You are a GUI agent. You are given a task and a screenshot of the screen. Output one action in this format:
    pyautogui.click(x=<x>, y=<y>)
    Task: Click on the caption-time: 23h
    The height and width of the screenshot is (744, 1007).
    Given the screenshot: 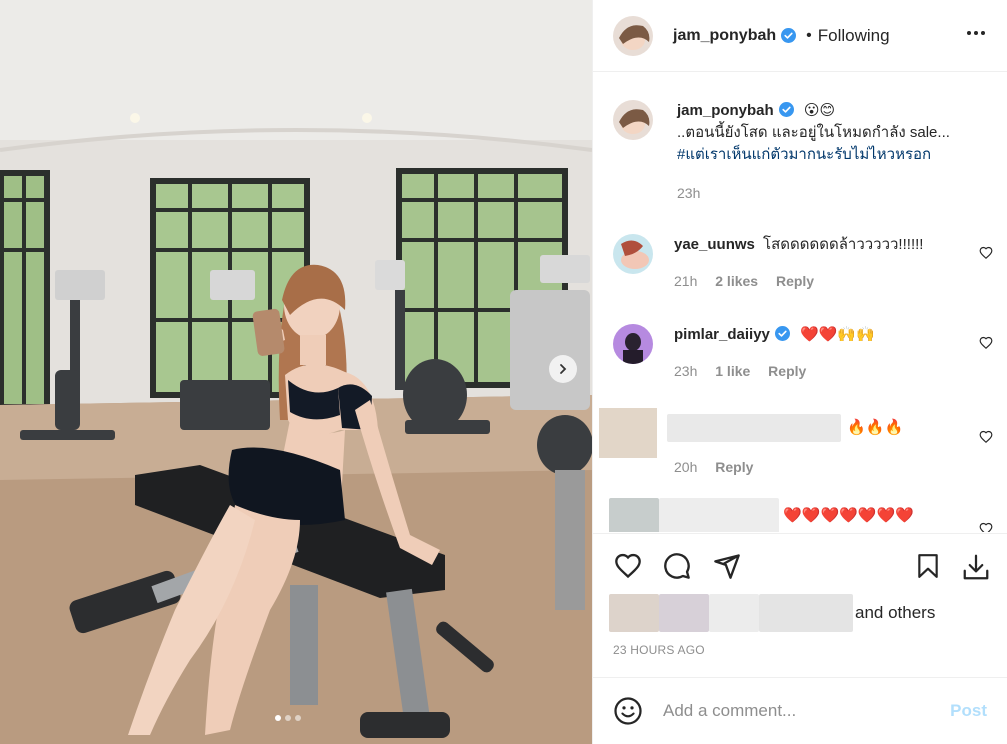 What is the action you would take?
    pyautogui.click(x=688, y=193)
    